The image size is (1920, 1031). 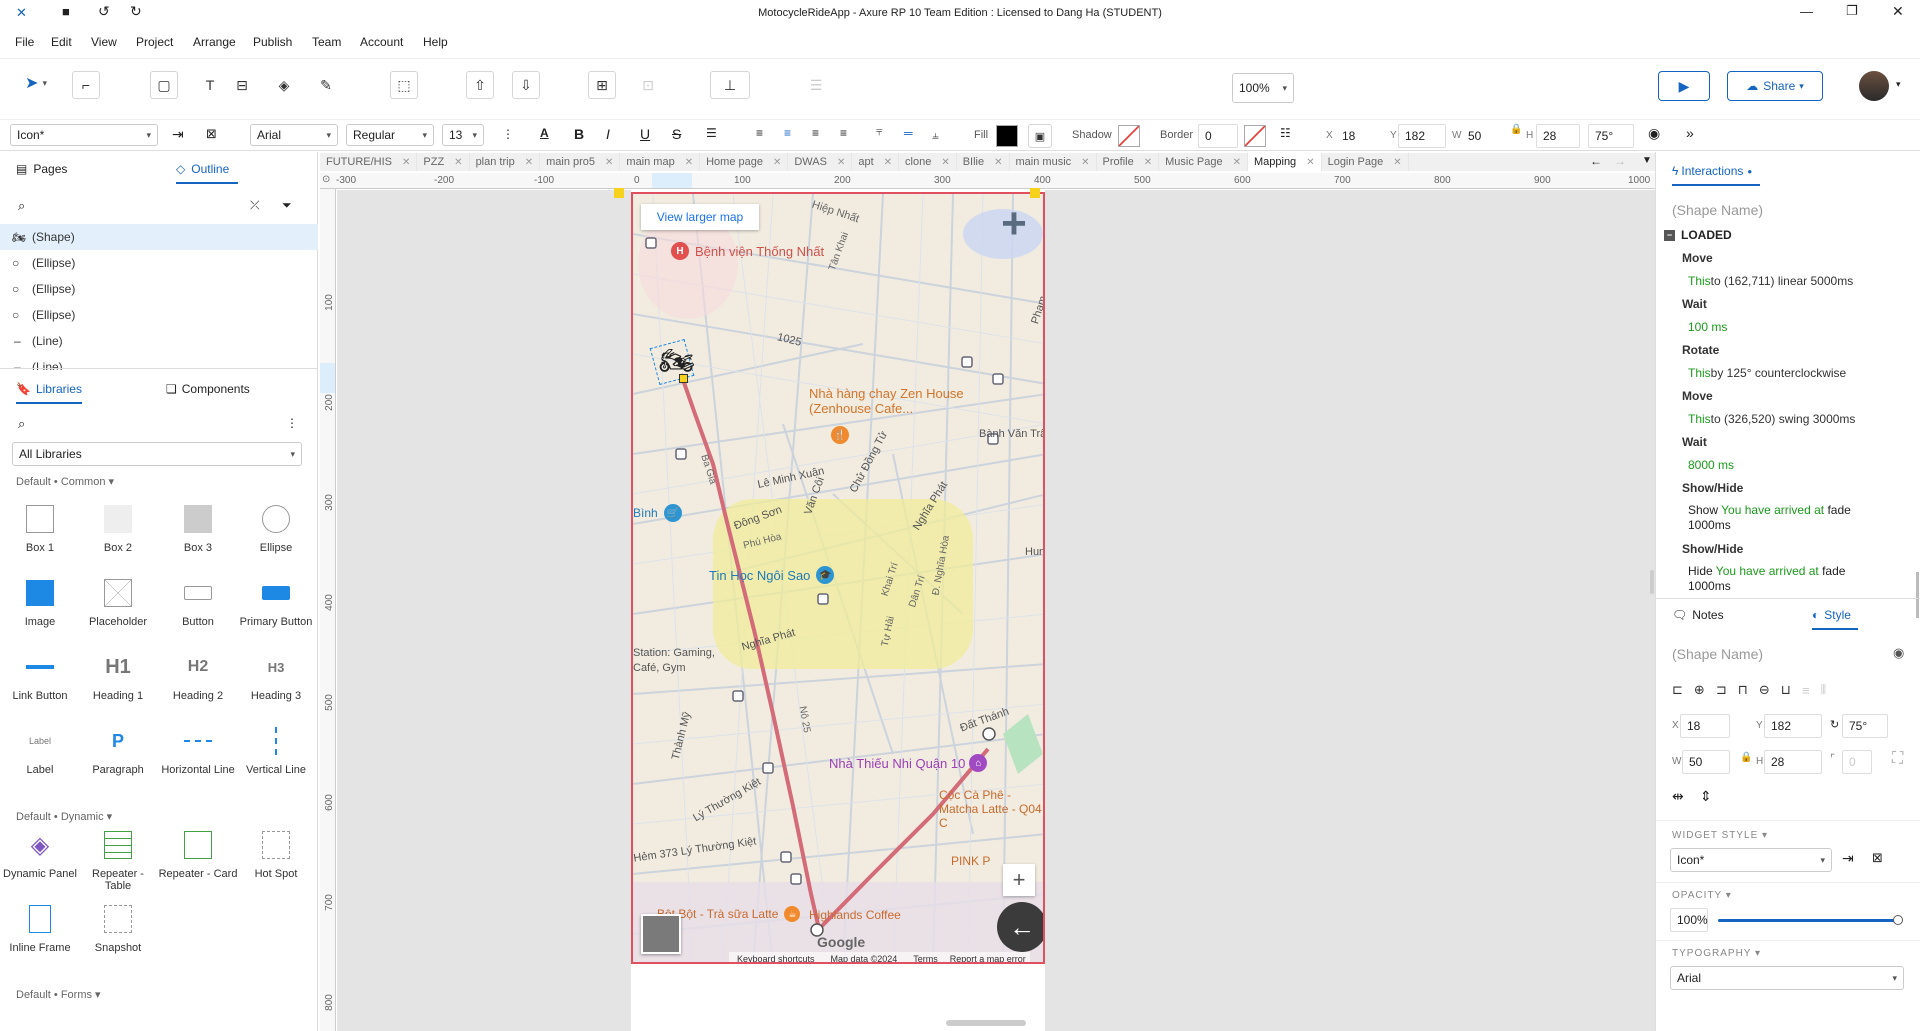 What do you see at coordinates (1787, 978) in the screenshot?
I see `typography-font-select: Arial ▾` at bounding box center [1787, 978].